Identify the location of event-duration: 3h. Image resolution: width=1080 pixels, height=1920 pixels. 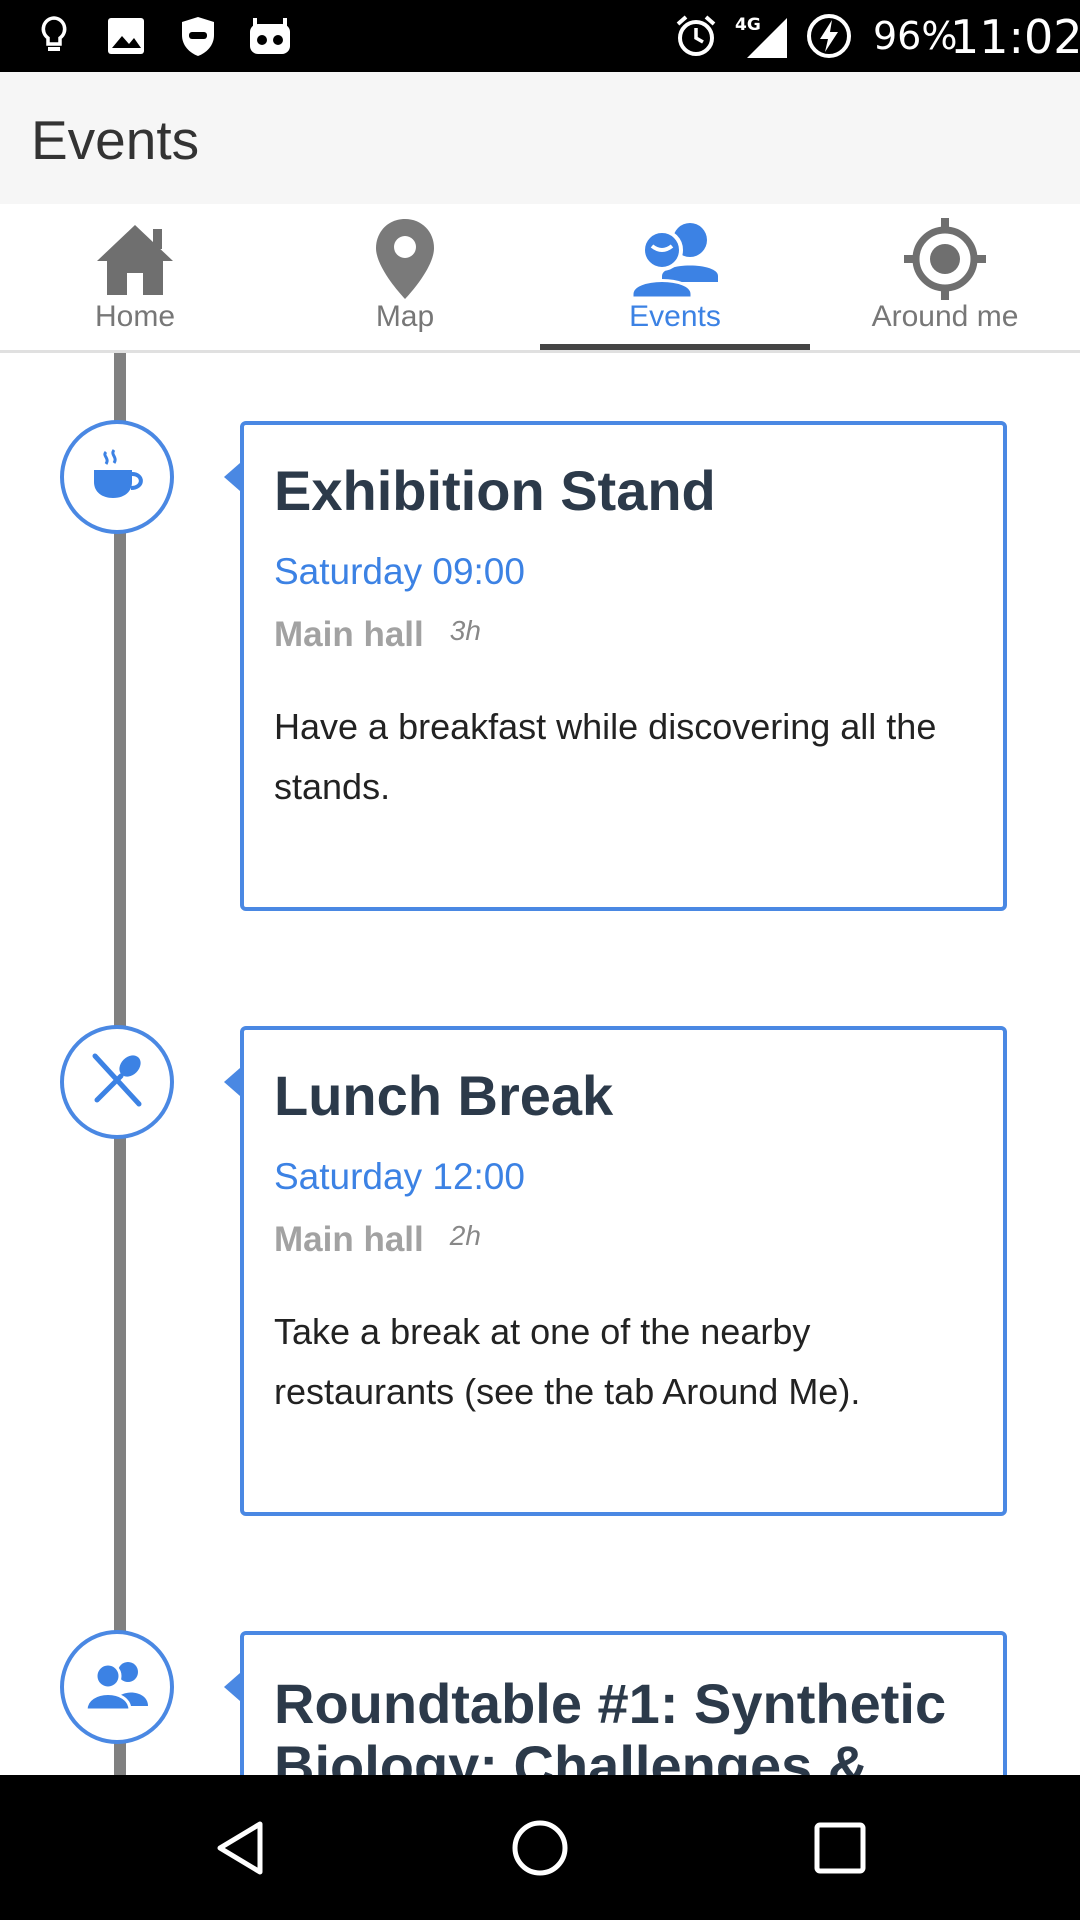
(465, 630).